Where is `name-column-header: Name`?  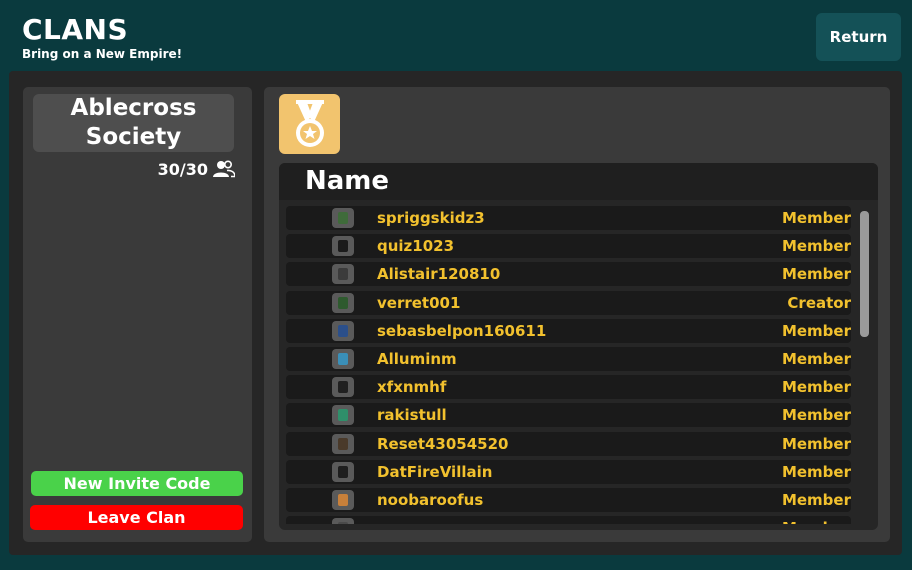 name-column-header: Name is located at coordinates (347, 181).